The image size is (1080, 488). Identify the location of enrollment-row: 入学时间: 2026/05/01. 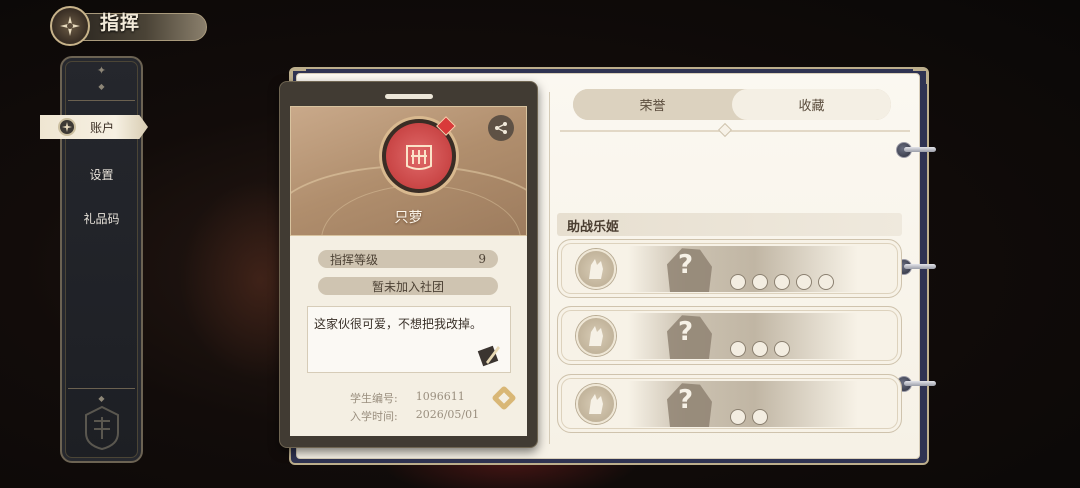
(430, 416).